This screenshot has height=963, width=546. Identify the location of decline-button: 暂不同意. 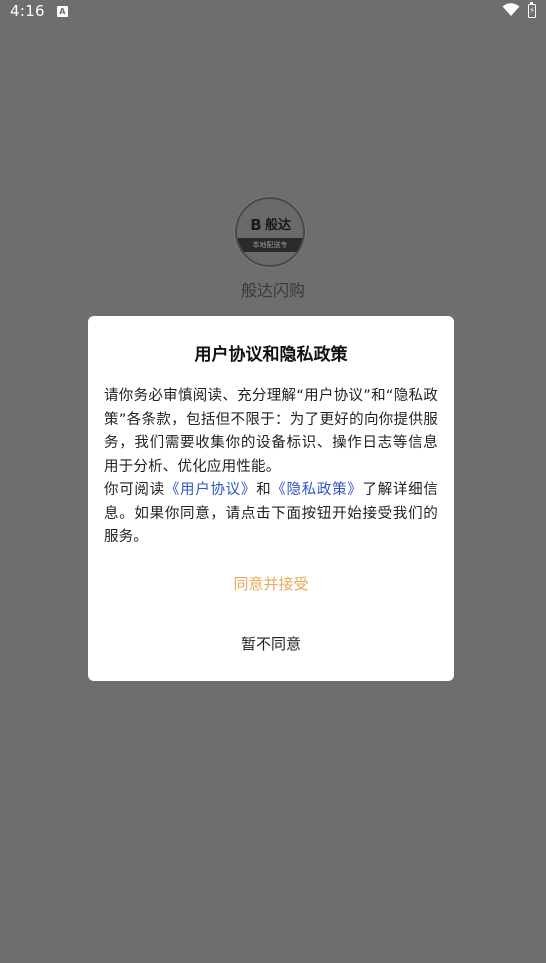
(271, 643).